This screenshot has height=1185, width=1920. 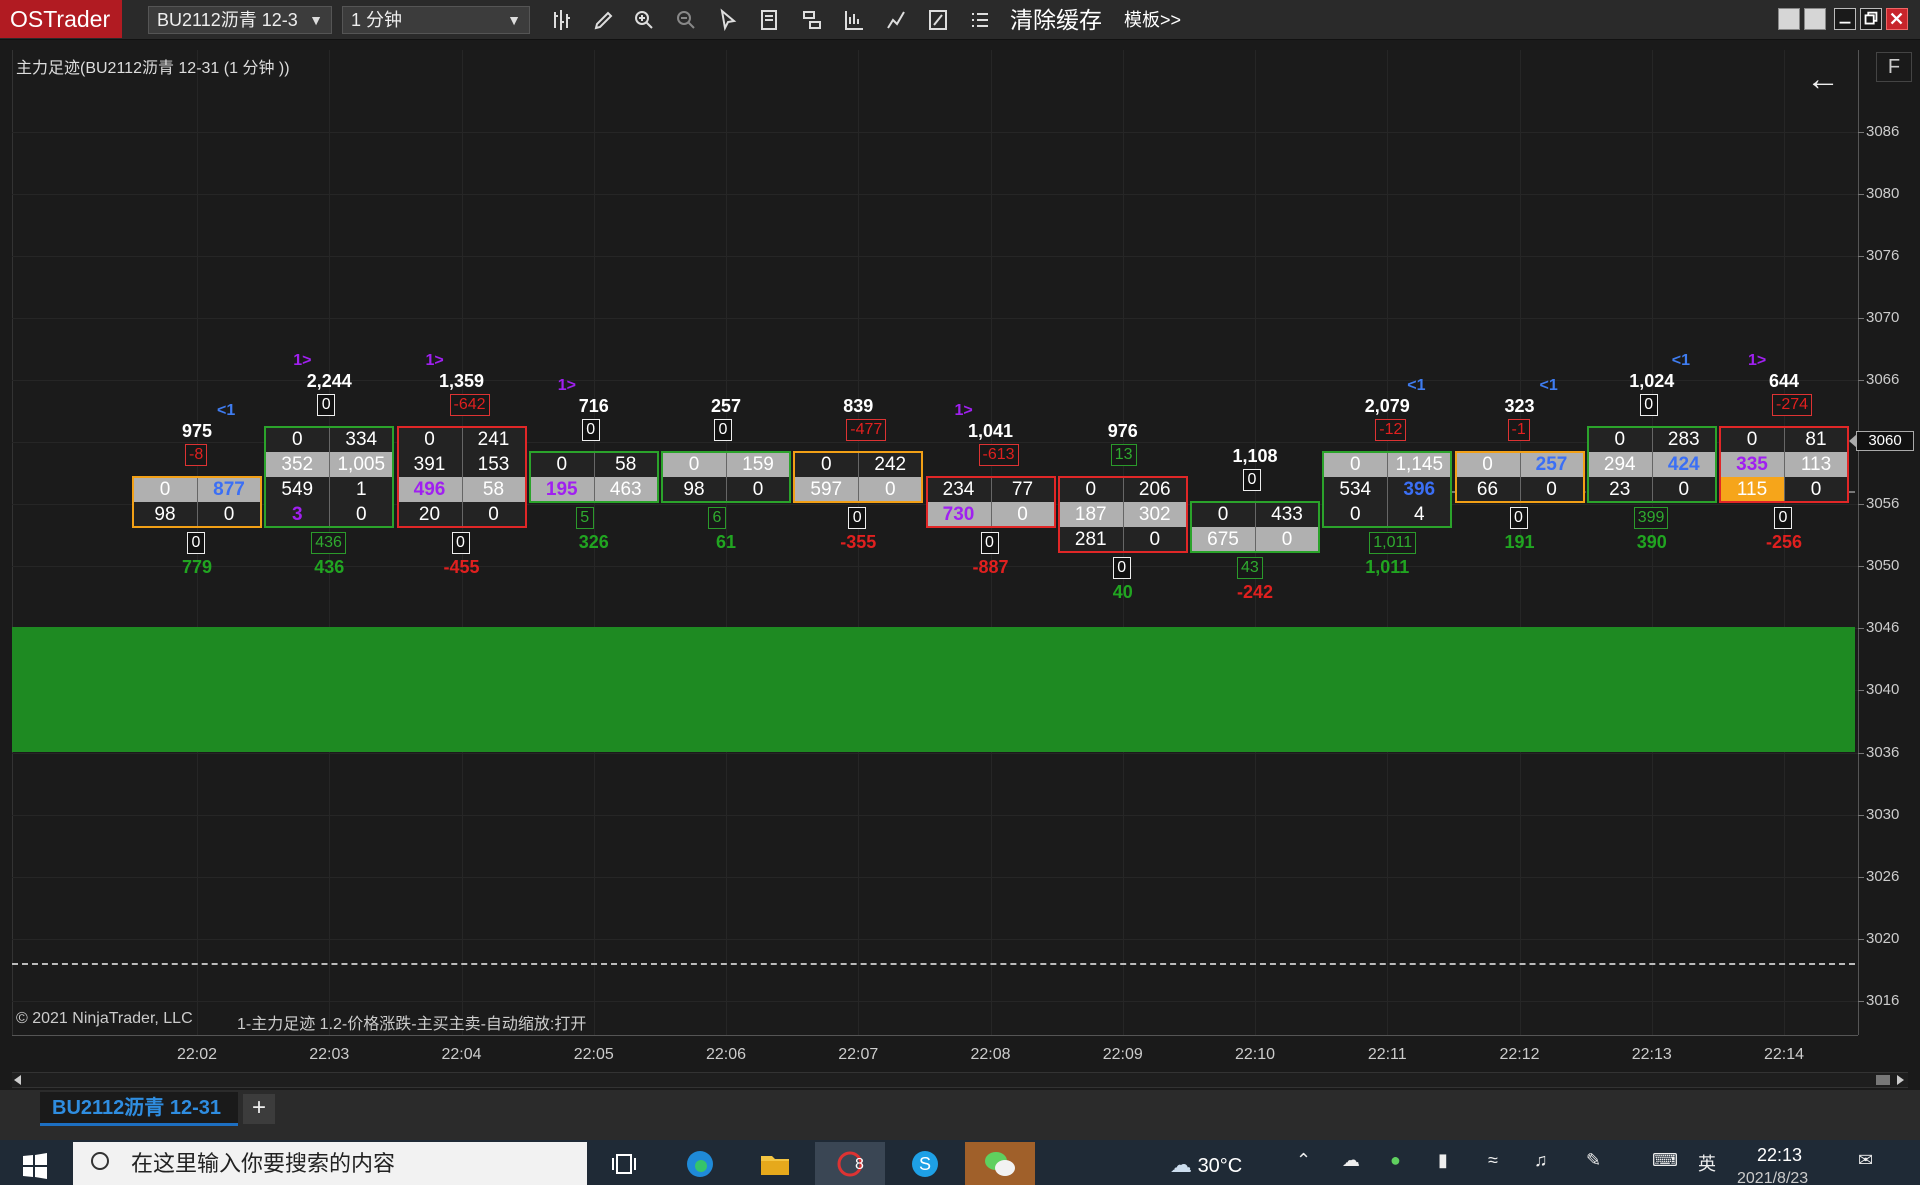 What do you see at coordinates (1593, 1160) in the screenshot?
I see `pen-icon: ✎` at bounding box center [1593, 1160].